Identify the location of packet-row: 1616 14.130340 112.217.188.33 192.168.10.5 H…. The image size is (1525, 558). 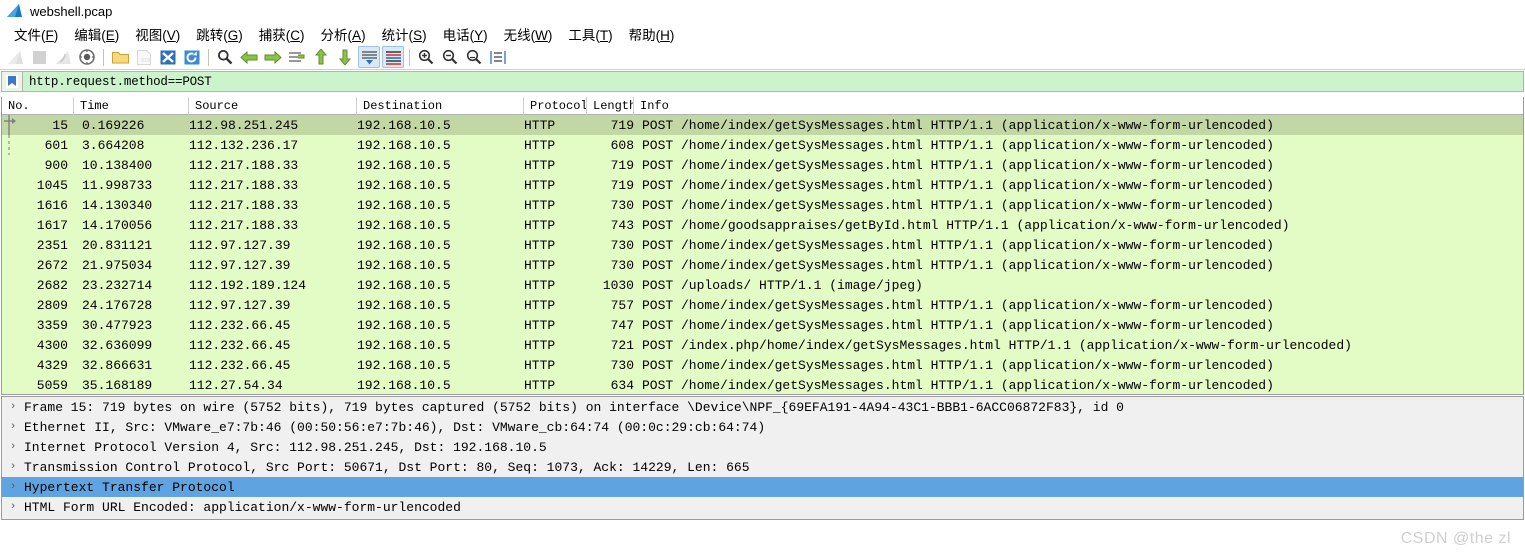
(762, 205).